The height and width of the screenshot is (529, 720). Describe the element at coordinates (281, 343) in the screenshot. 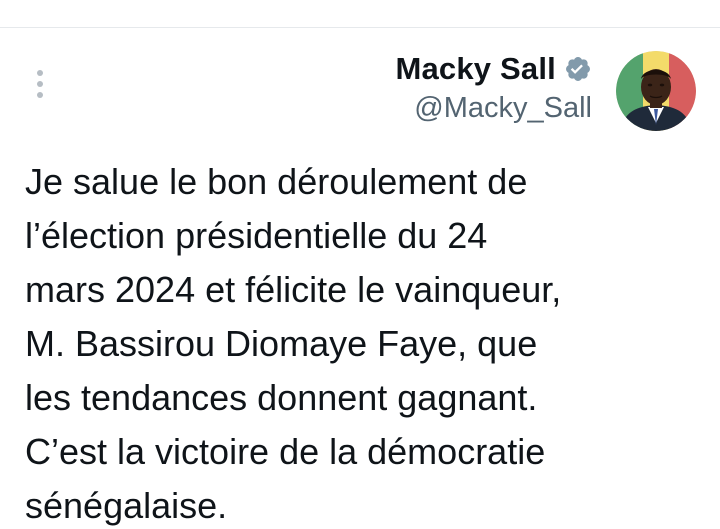

I see `tweet-text-line: M. Bassirou Diomaye Faye, que` at that location.